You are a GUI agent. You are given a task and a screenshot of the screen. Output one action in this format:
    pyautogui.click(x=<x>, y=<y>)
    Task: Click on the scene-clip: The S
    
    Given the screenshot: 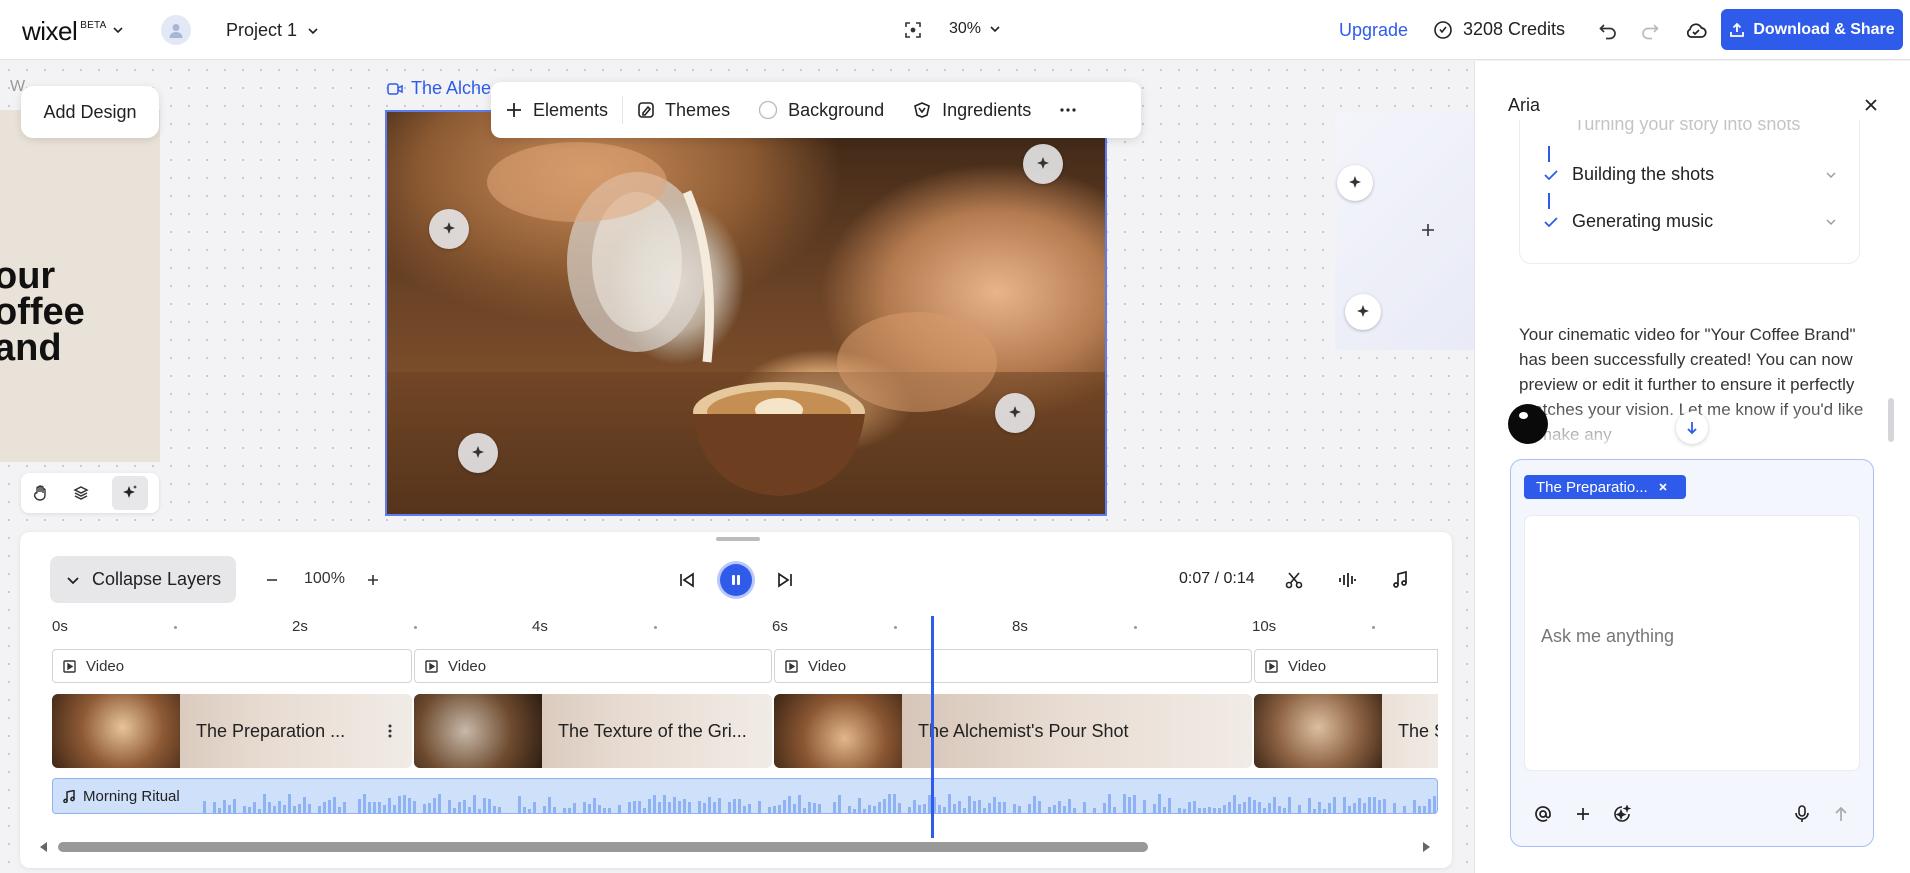 What is the action you would take?
    pyautogui.click(x=1346, y=731)
    